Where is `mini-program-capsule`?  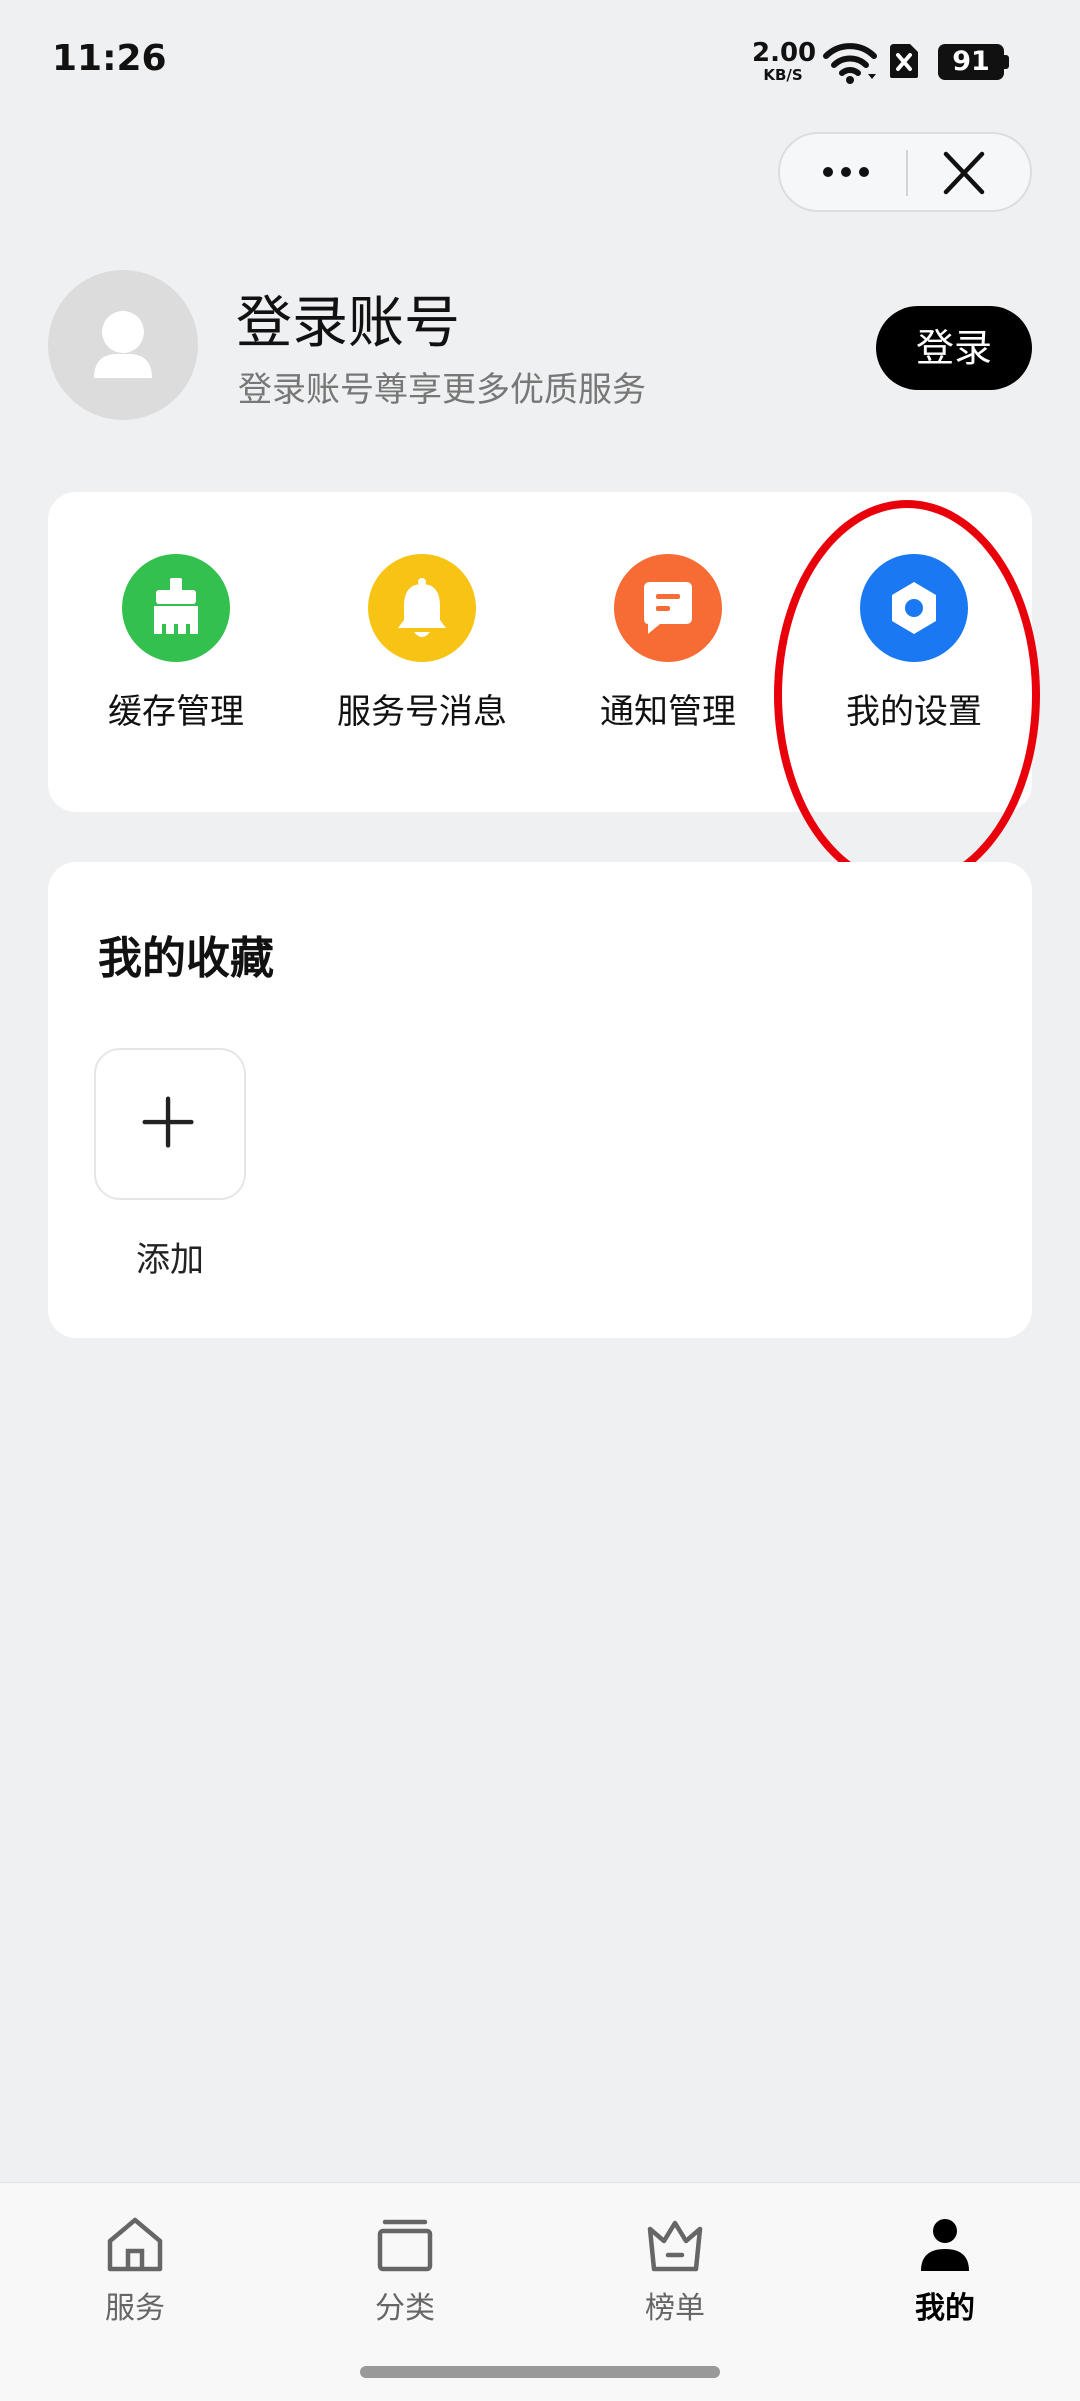 mini-program-capsule is located at coordinates (905, 172).